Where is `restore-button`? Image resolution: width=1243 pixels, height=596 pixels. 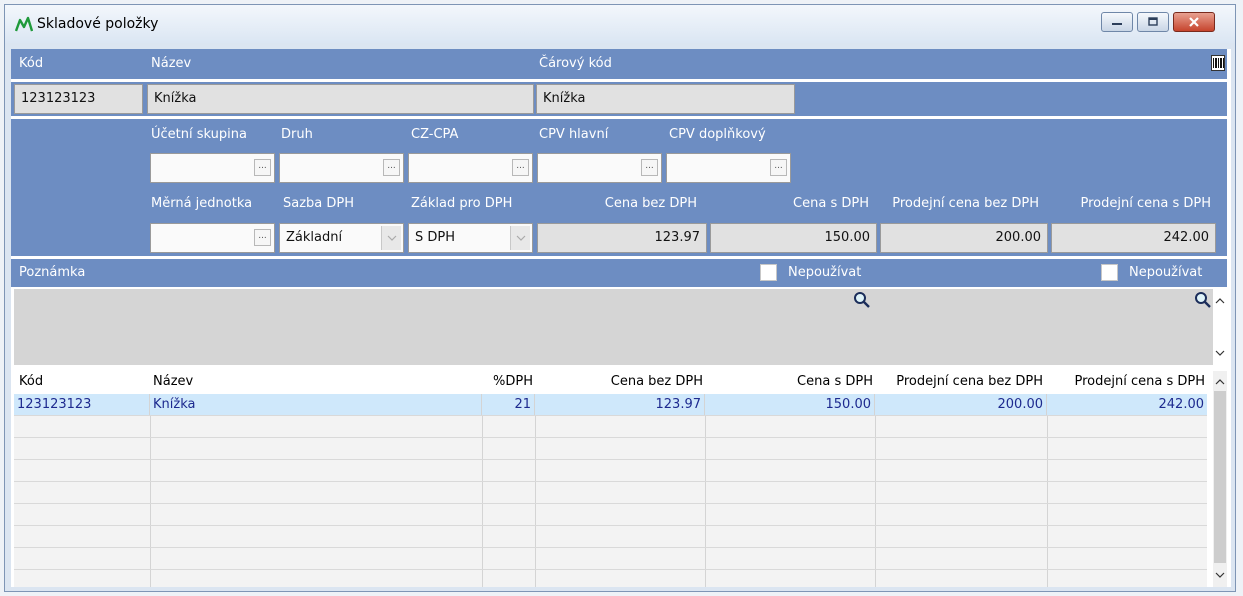 restore-button is located at coordinates (1153, 22).